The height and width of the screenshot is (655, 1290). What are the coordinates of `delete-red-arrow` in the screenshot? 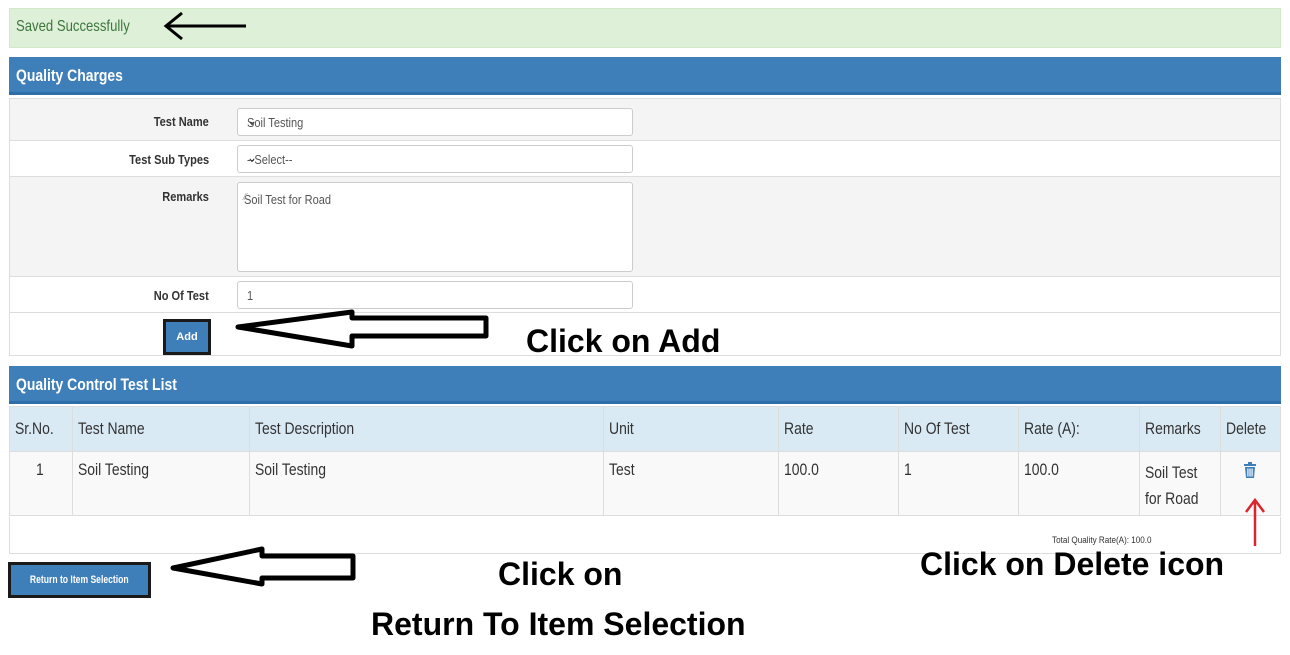 It's located at (1255, 521).